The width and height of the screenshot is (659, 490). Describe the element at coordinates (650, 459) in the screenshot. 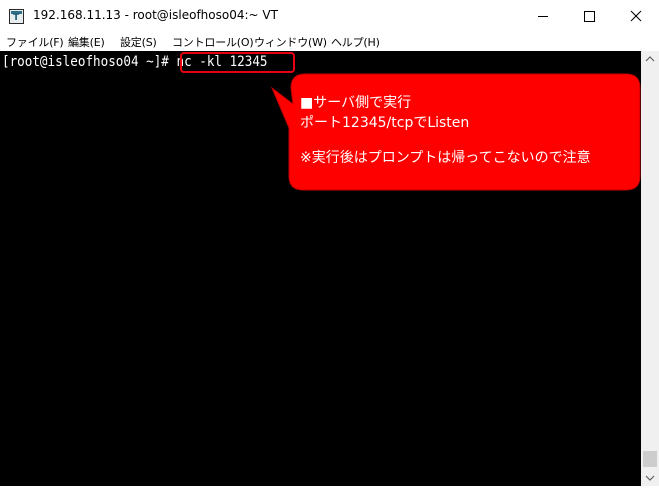

I see `scroll-thumb` at that location.